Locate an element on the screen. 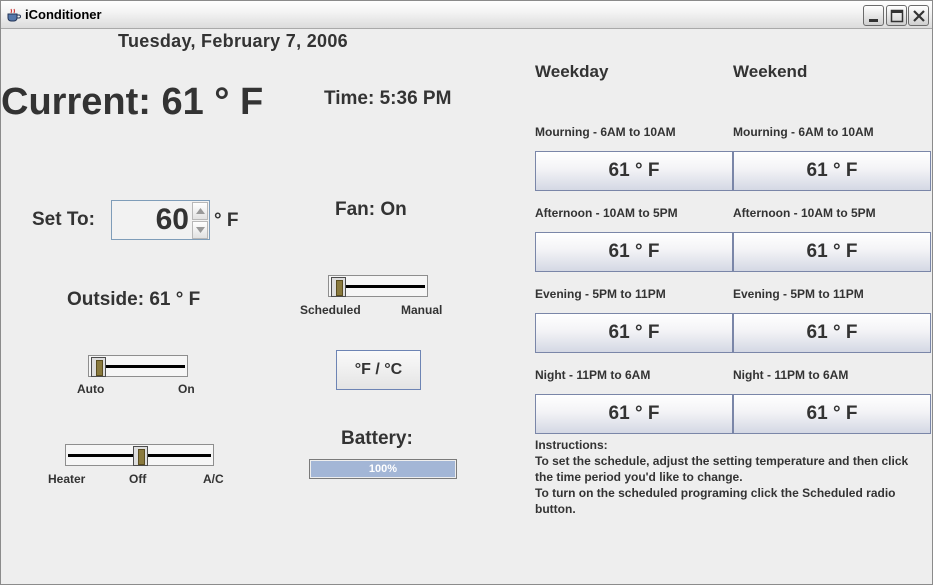 The height and width of the screenshot is (585, 933). fan-auto-label: Auto is located at coordinates (91, 389).